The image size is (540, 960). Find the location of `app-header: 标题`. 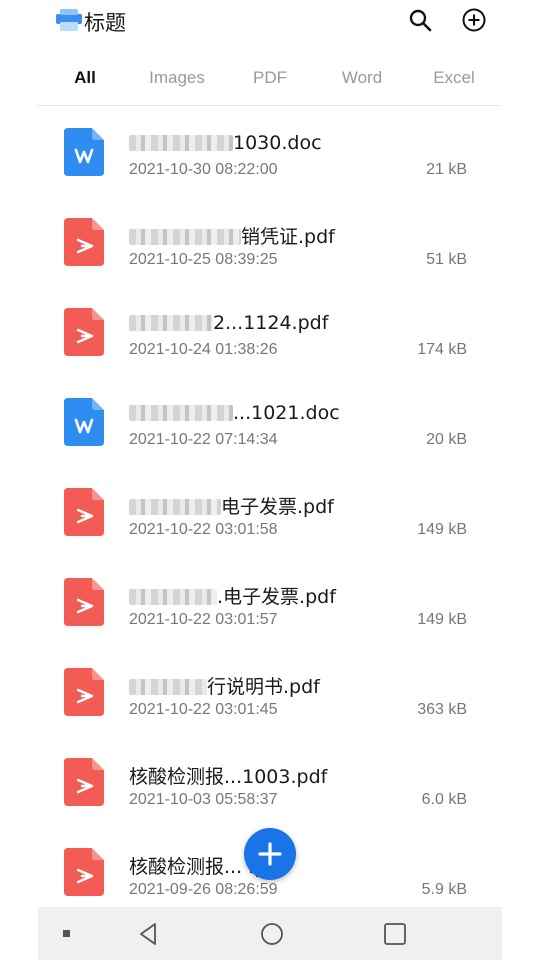

app-header: 标题 is located at coordinates (270, 21).